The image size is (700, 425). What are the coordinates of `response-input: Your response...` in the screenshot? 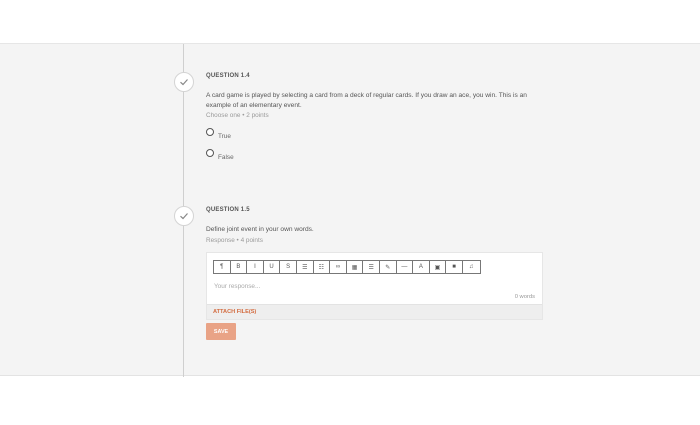 It's located at (237, 286).